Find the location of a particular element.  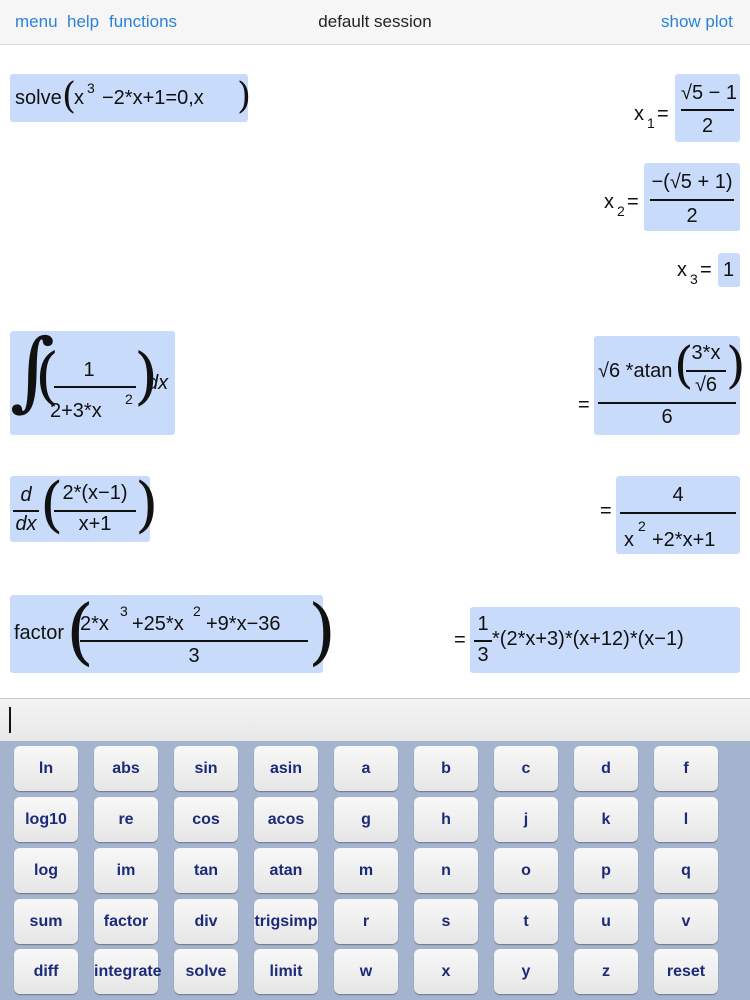

factor-num-c: +9*x−36 is located at coordinates (243, 624).